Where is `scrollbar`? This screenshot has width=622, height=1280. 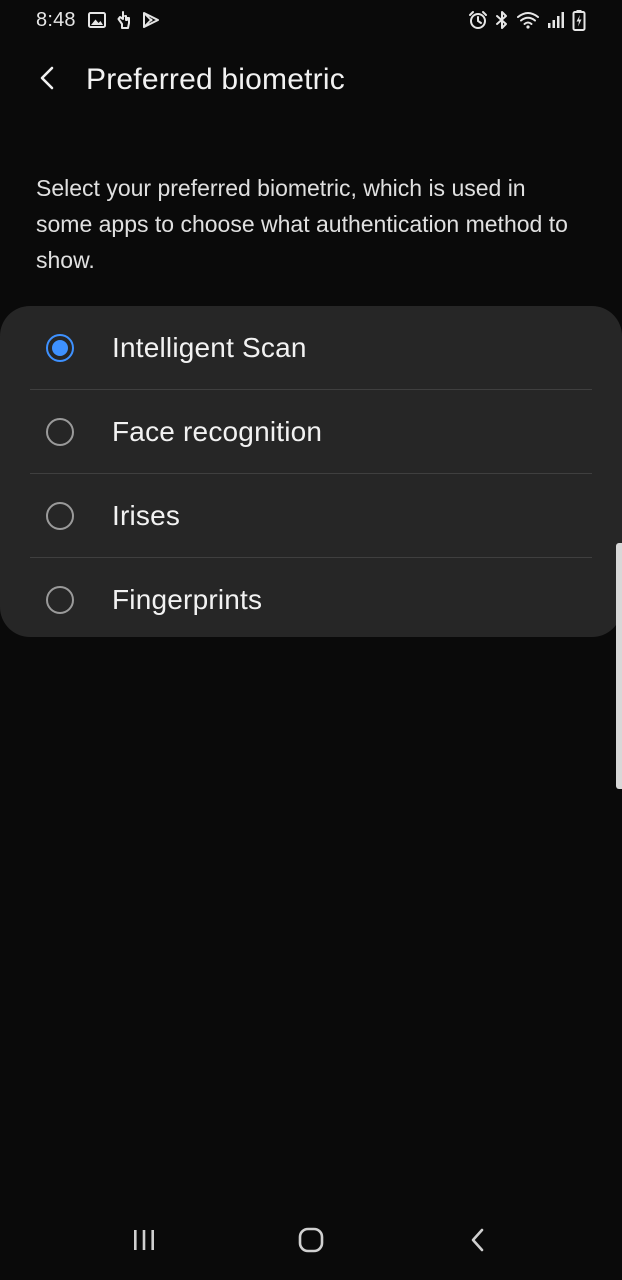
scrollbar is located at coordinates (619, 666).